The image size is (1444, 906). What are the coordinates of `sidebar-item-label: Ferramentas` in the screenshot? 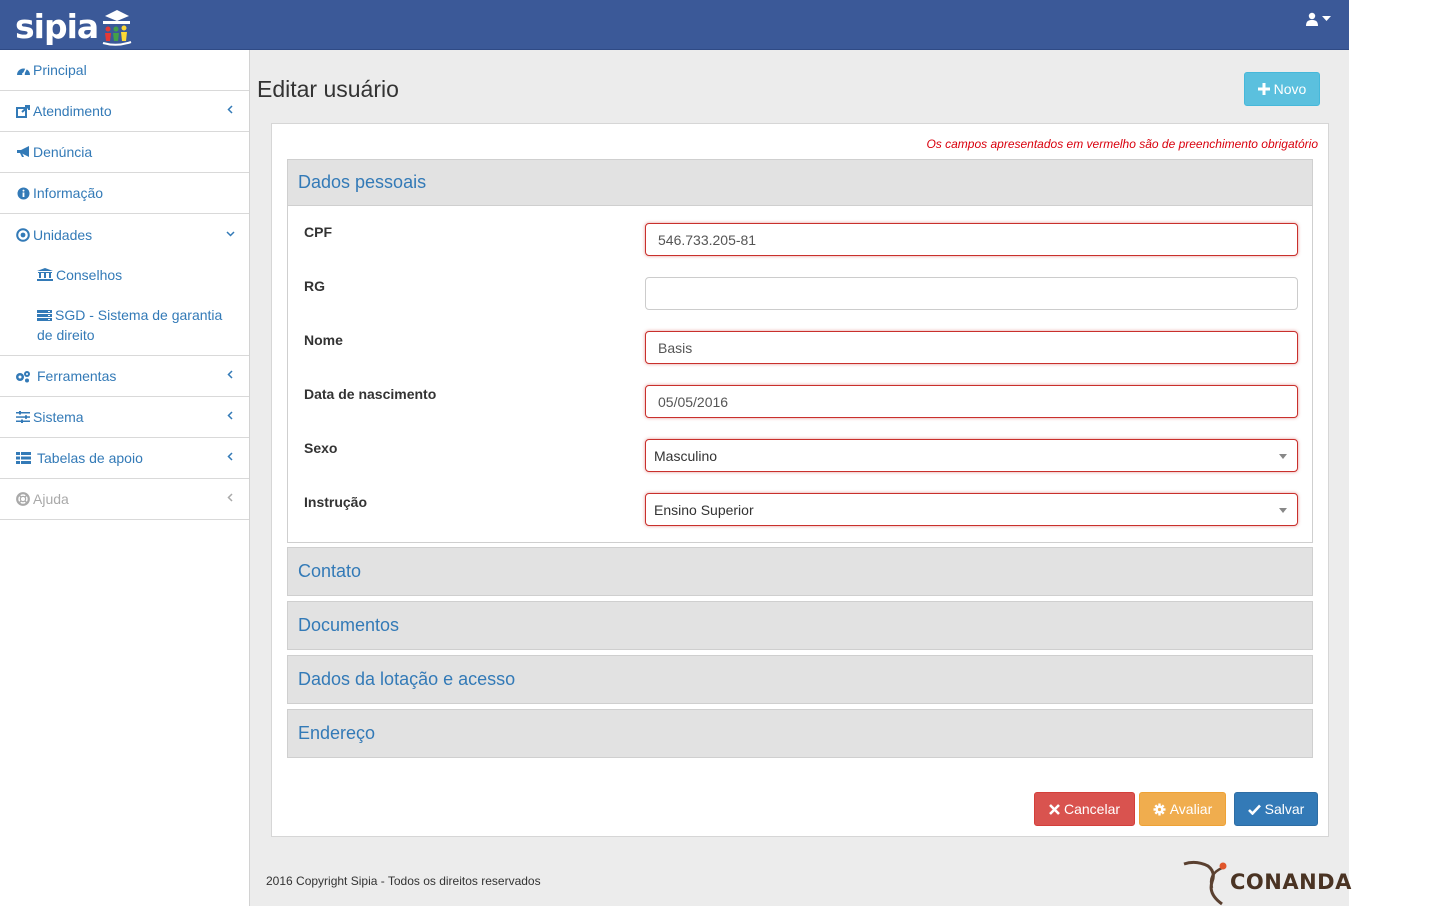 It's located at (77, 376).